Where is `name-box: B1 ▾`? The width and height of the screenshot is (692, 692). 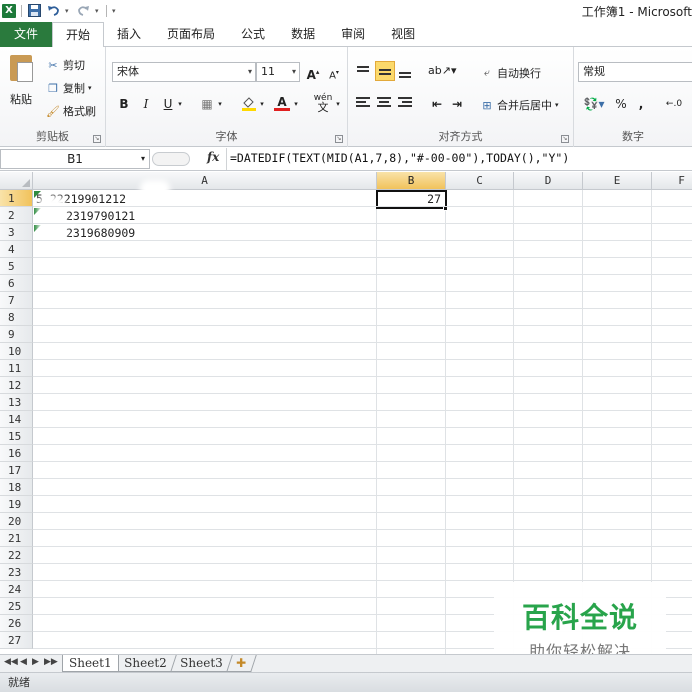
name-box: B1 ▾ is located at coordinates (75, 159).